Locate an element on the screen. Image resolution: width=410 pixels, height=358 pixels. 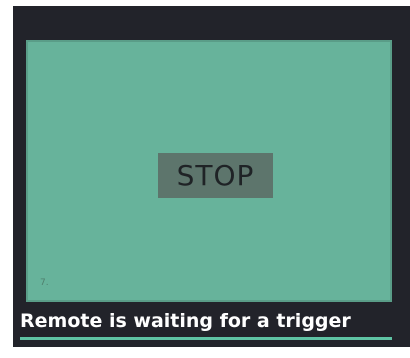
left-edge is located at coordinates (6, 179).